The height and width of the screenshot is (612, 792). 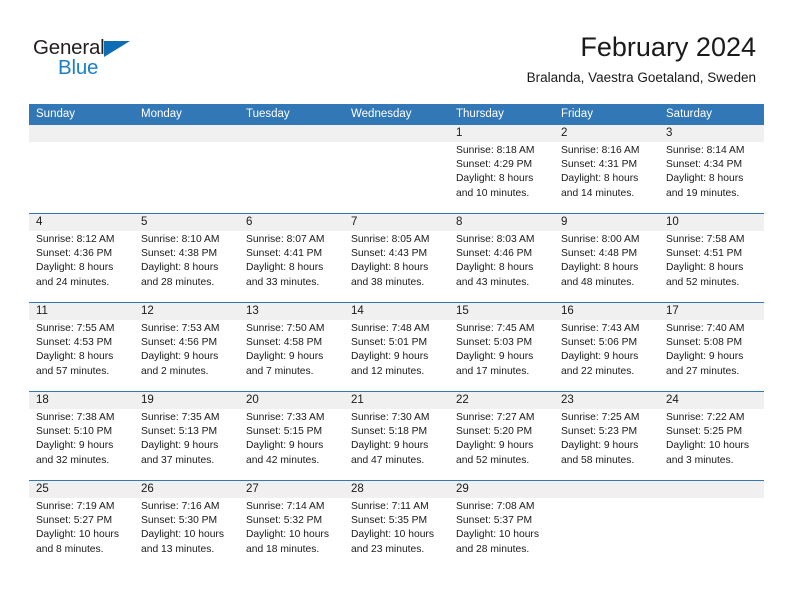 What do you see at coordinates (606, 400) in the screenshot?
I see `day-number: 23` at bounding box center [606, 400].